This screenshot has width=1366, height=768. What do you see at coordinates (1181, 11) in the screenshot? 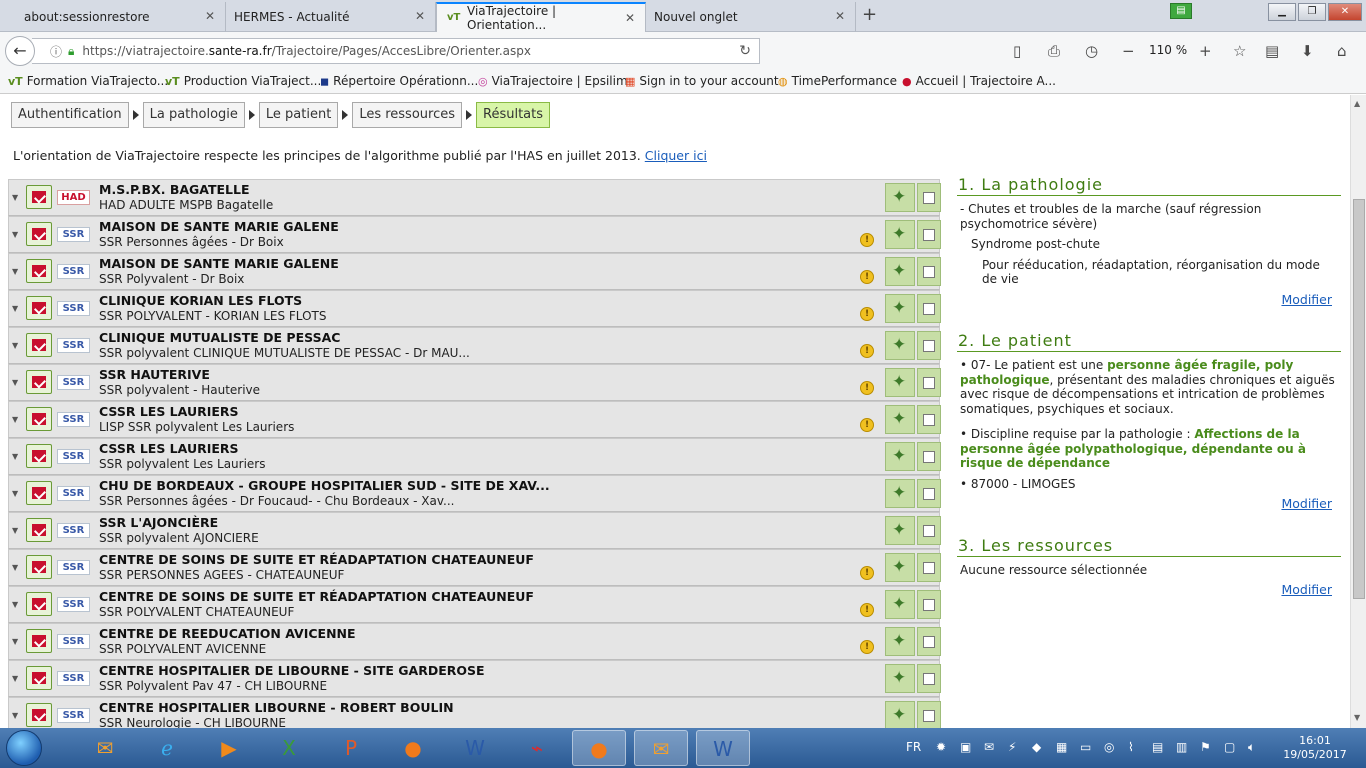
I see `download-indicator-icon: ▤` at bounding box center [1181, 11].